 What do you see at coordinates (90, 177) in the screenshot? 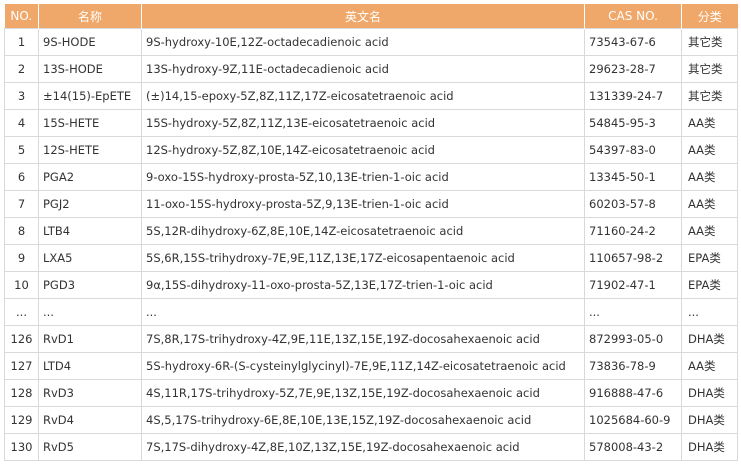
I see `row-name-cell: PGA2` at bounding box center [90, 177].